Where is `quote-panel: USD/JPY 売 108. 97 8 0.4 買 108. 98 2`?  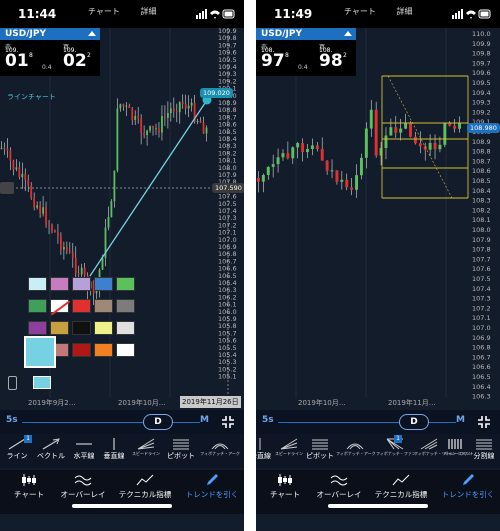
quote-panel: USD/JPY 売 108. 97 8 0.4 買 108. 98 2 is located at coordinates (306, 52).